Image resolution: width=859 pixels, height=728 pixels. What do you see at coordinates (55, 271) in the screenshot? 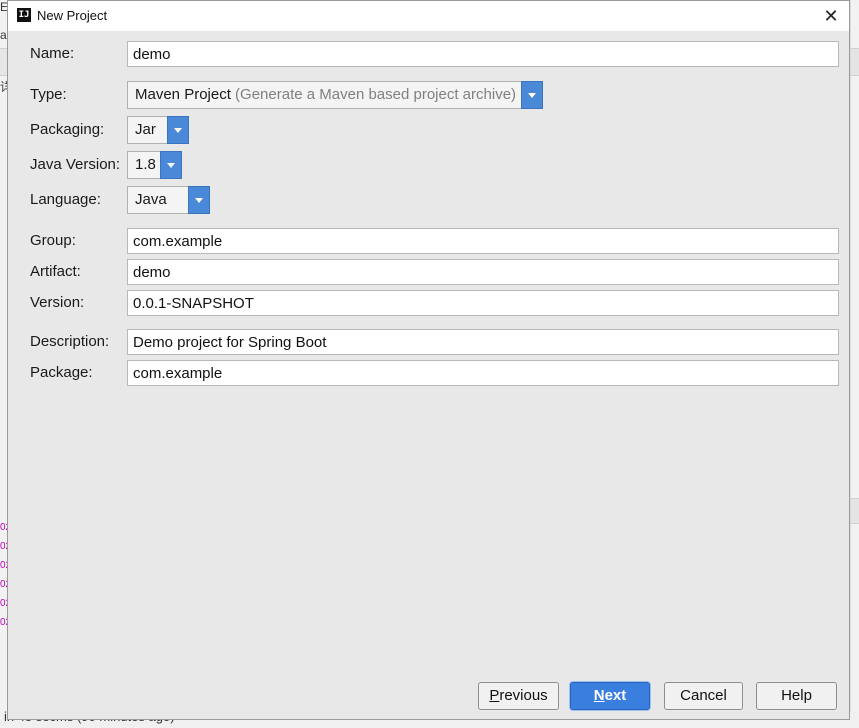
I see `artifact-label: Artifact:` at bounding box center [55, 271].